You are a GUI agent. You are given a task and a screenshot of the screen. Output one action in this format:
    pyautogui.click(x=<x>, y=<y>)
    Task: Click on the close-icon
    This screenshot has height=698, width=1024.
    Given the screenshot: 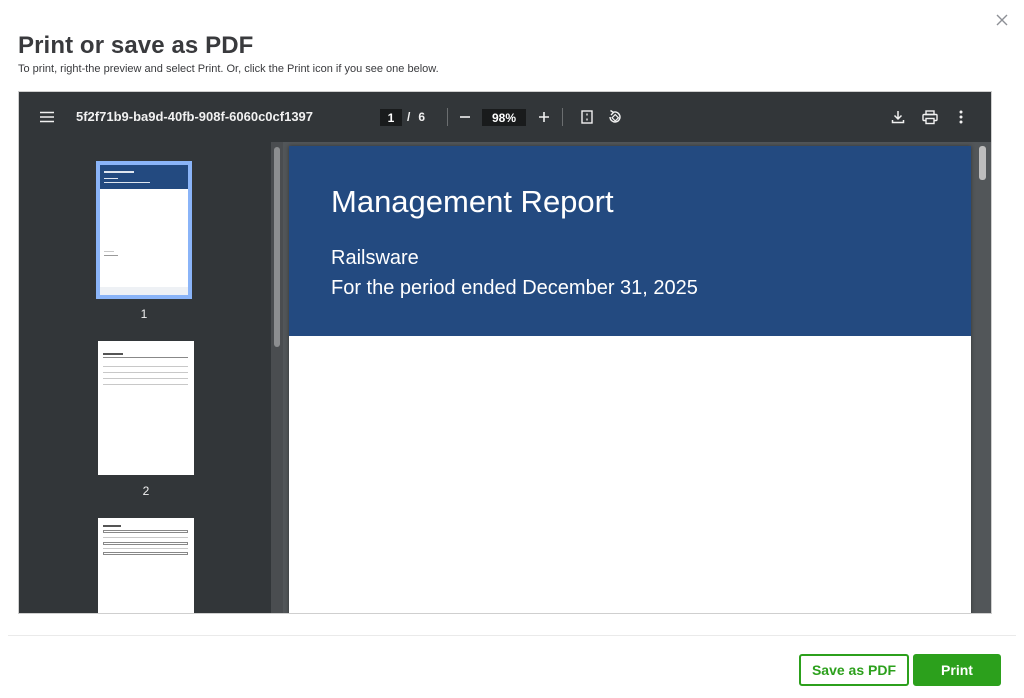 What is the action you would take?
    pyautogui.click(x=1002, y=20)
    